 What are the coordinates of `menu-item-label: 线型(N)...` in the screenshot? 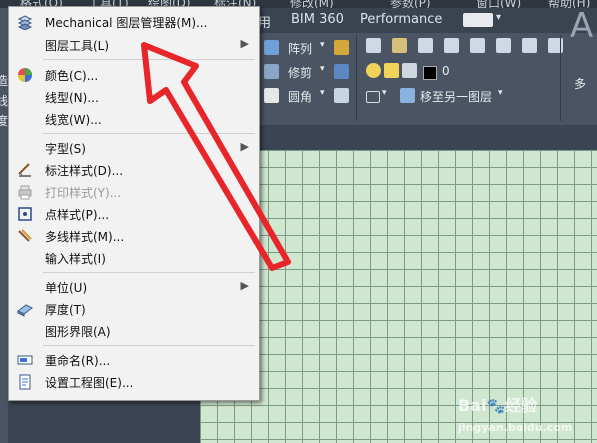 It's located at (72, 98).